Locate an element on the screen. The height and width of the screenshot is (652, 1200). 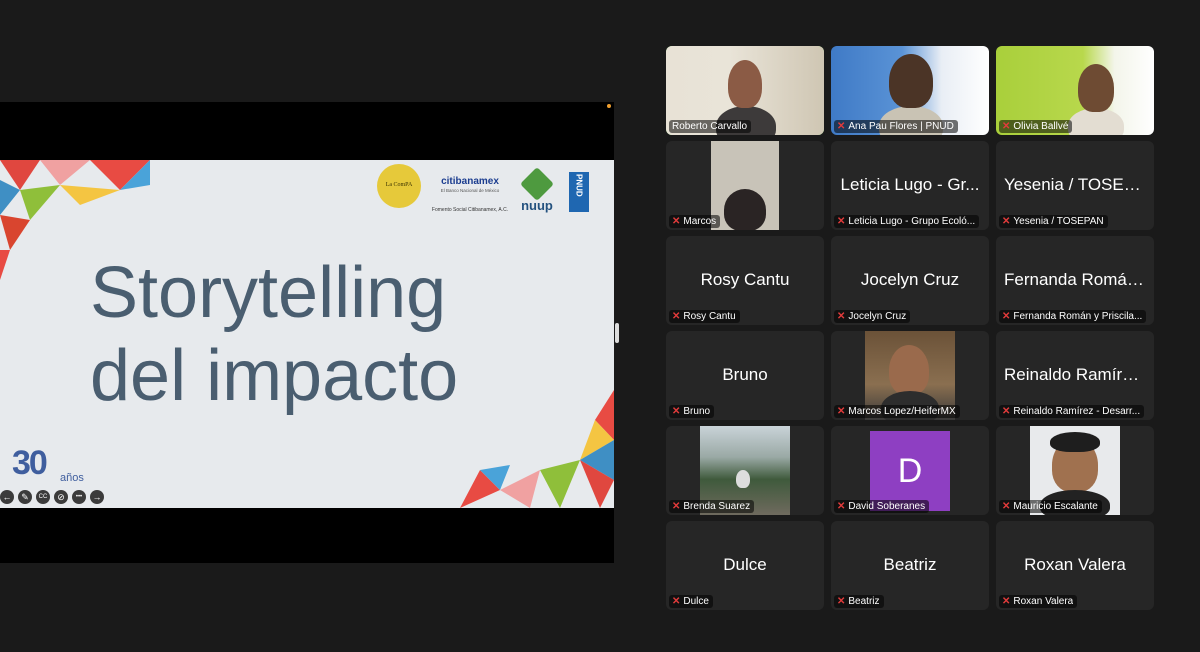
participant-tile: ✕ Olivia Ballvé is located at coordinates (1075, 90).